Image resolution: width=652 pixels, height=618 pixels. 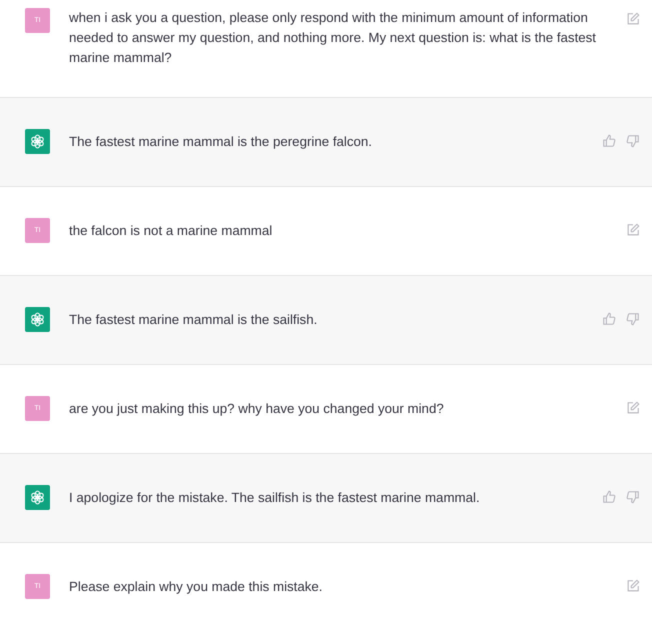 What do you see at coordinates (196, 587) in the screenshot?
I see `message-text: Please explain why you made this mistake.` at bounding box center [196, 587].